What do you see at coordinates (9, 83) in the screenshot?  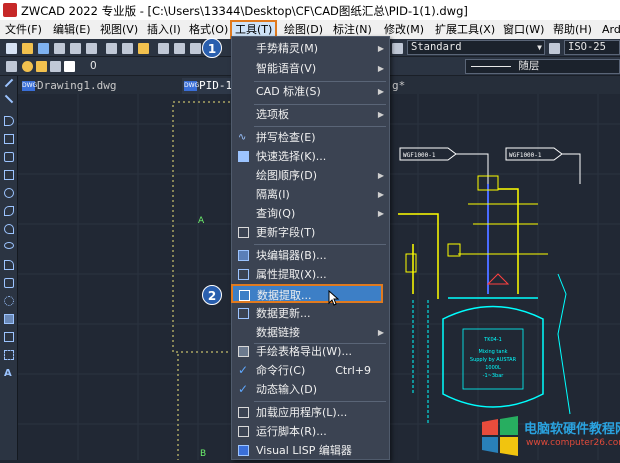 I see `line-icon` at bounding box center [9, 83].